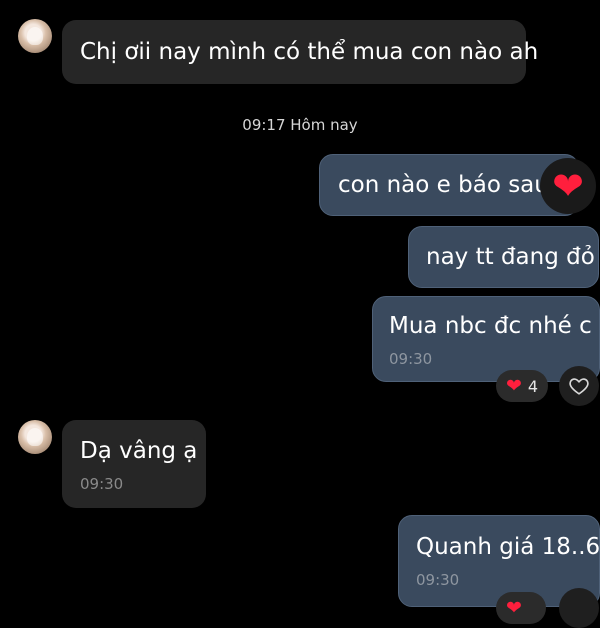 This screenshot has width=600, height=628. I want to click on message-text: nay tt đang đỏ, so click(510, 257).